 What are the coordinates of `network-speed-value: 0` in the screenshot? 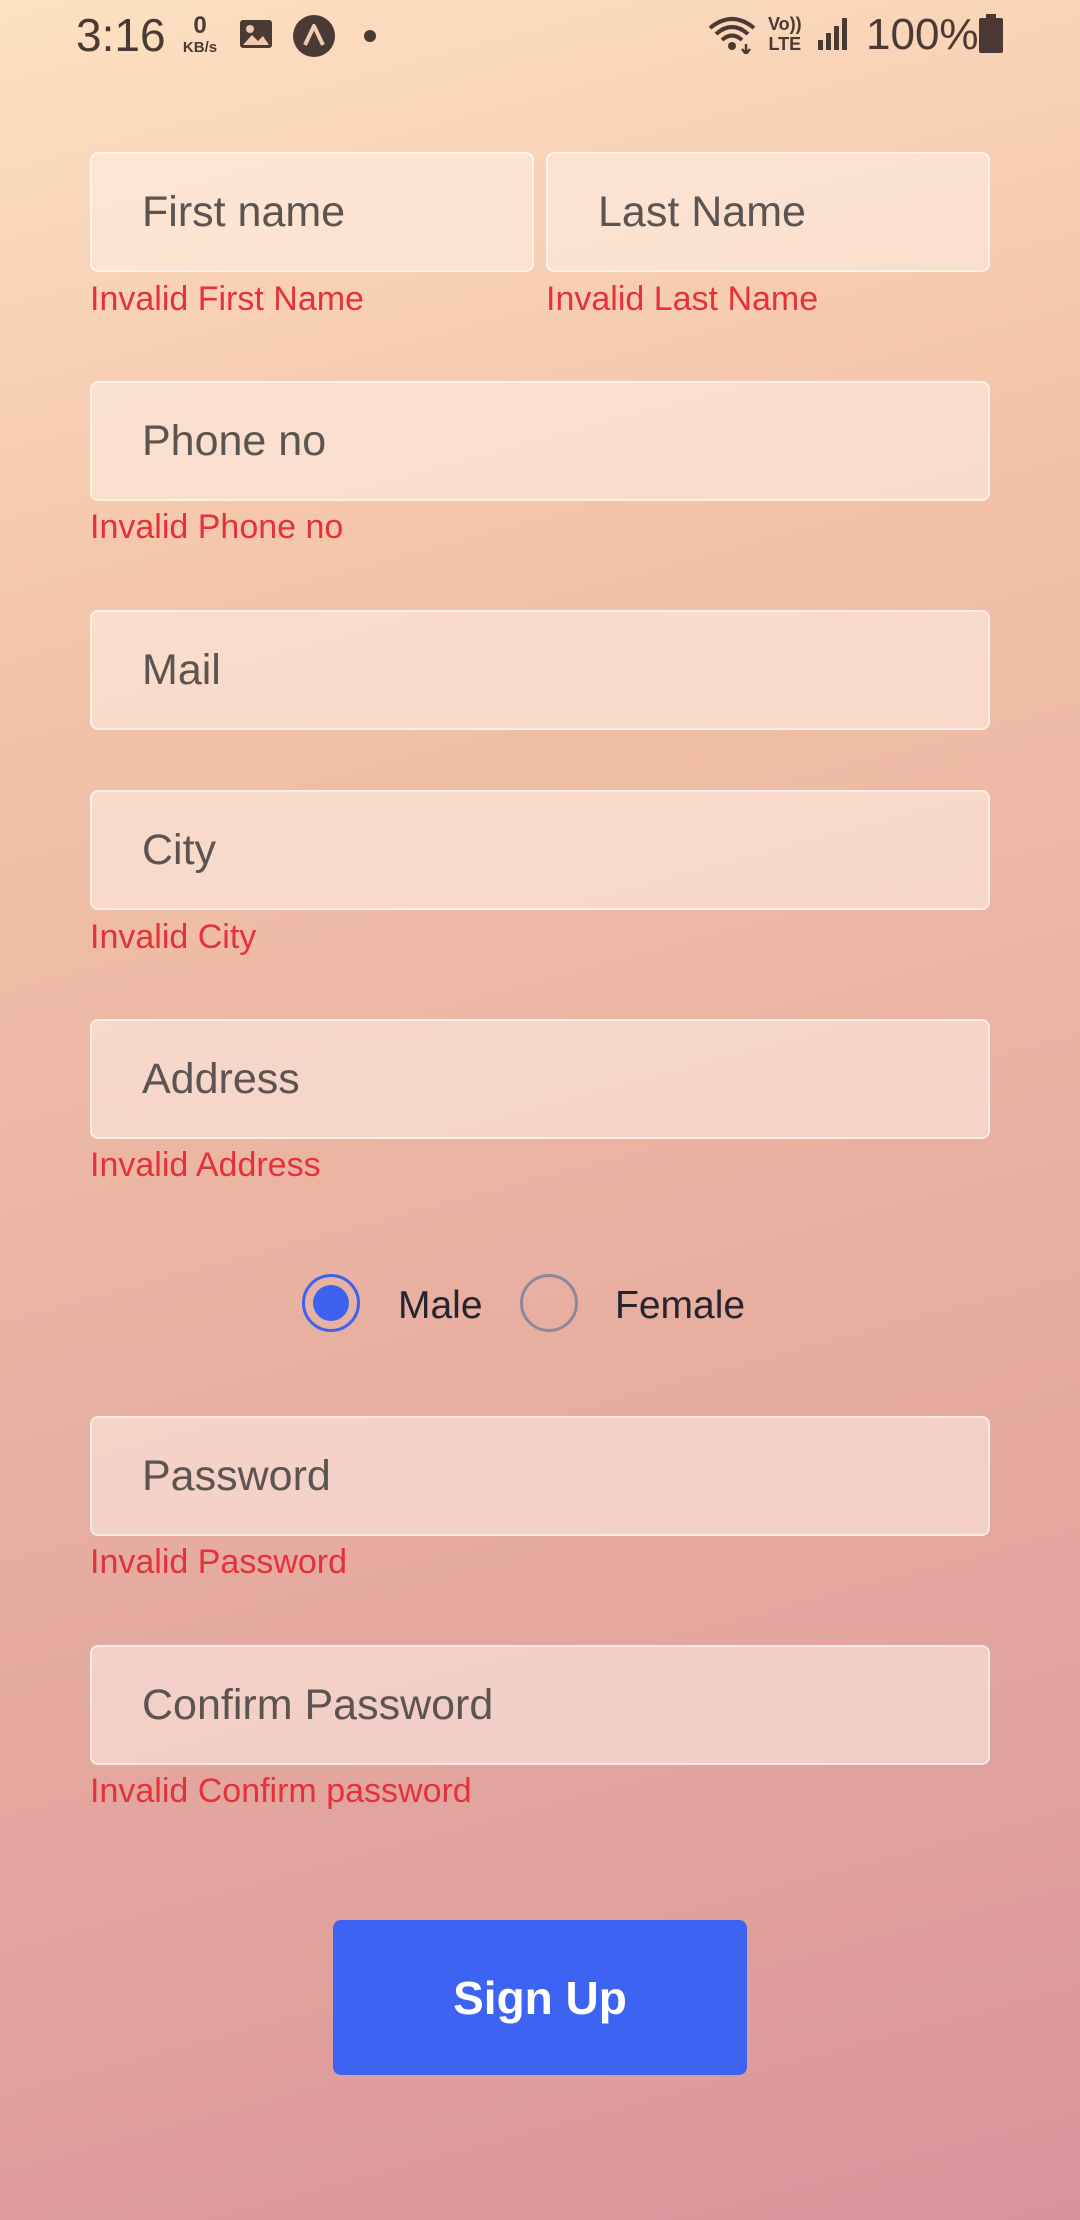 It's located at (200, 25).